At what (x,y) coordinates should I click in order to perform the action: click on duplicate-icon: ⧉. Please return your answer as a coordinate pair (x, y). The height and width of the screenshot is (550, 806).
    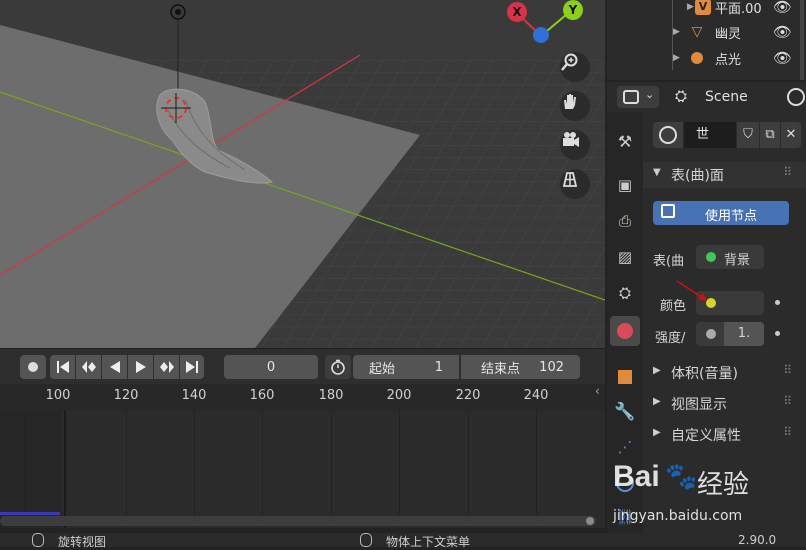
    Looking at the image, I should click on (770, 135).